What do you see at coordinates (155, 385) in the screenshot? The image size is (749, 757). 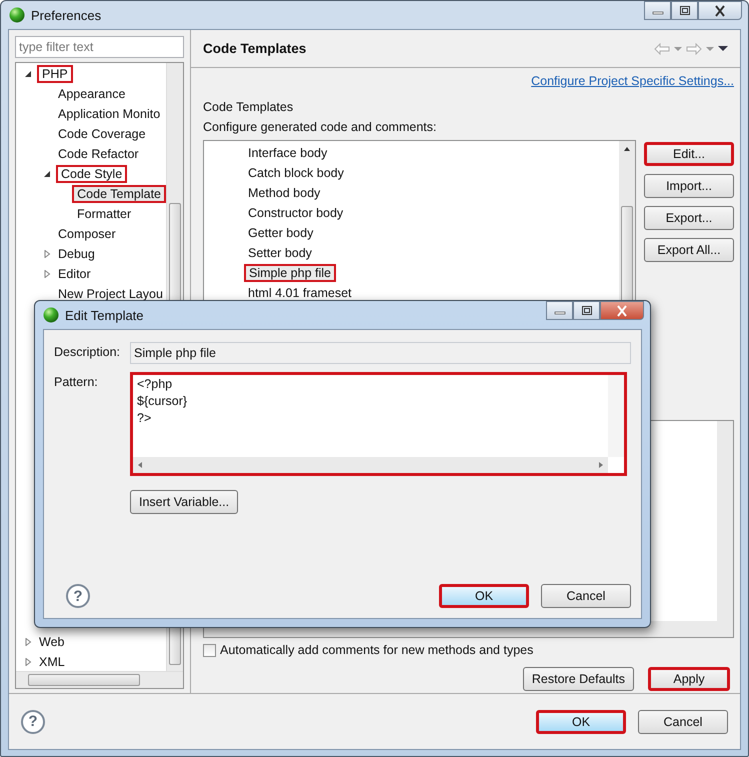 I see `code-line: <?php` at bounding box center [155, 385].